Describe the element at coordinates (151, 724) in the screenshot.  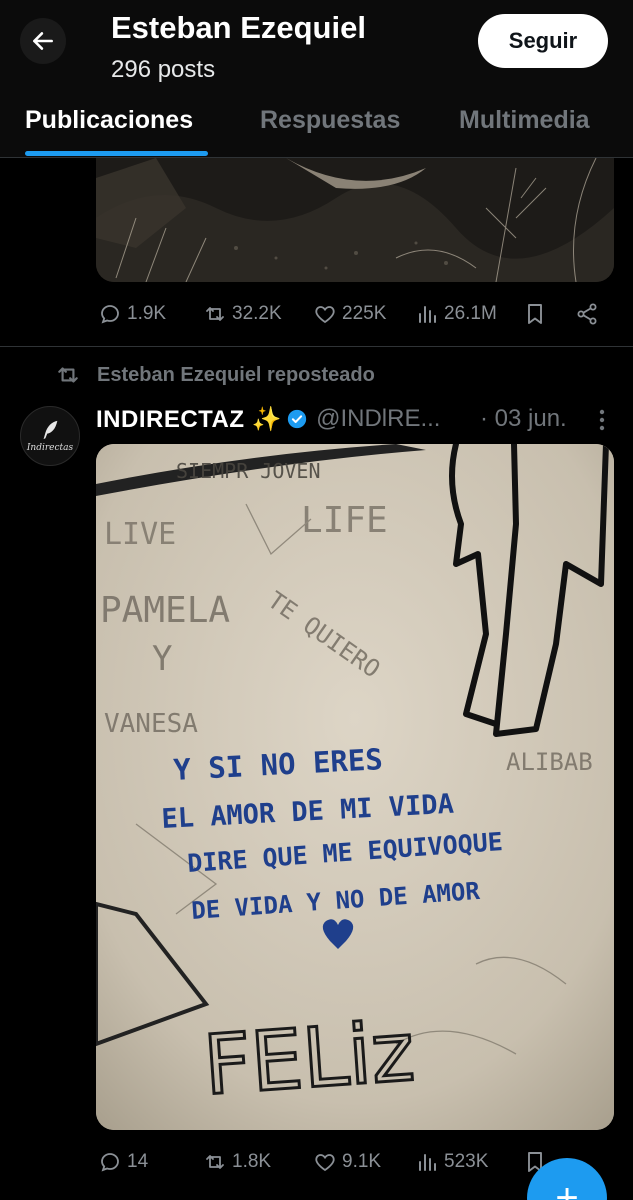
I see `wall-text-vanesa: VANESA` at that location.